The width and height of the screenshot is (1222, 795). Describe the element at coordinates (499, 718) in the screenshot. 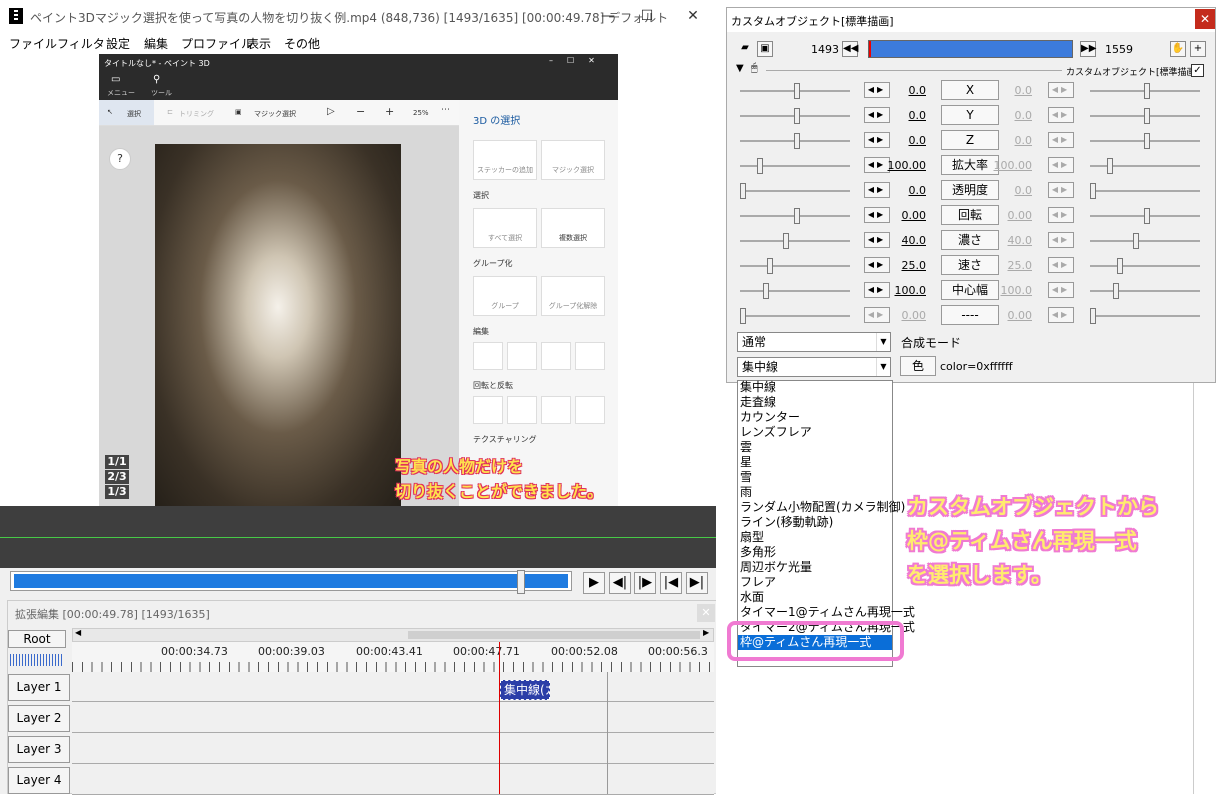

I see `playhead` at that location.